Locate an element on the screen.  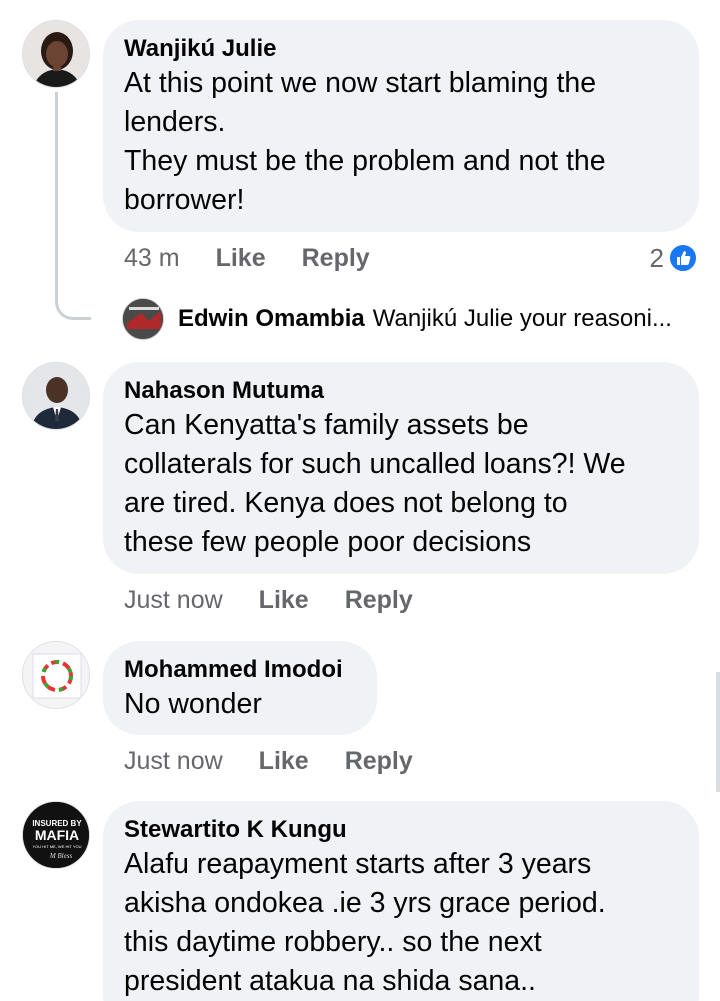
comment-author: Wanjikú Julie is located at coordinates (401, 49).